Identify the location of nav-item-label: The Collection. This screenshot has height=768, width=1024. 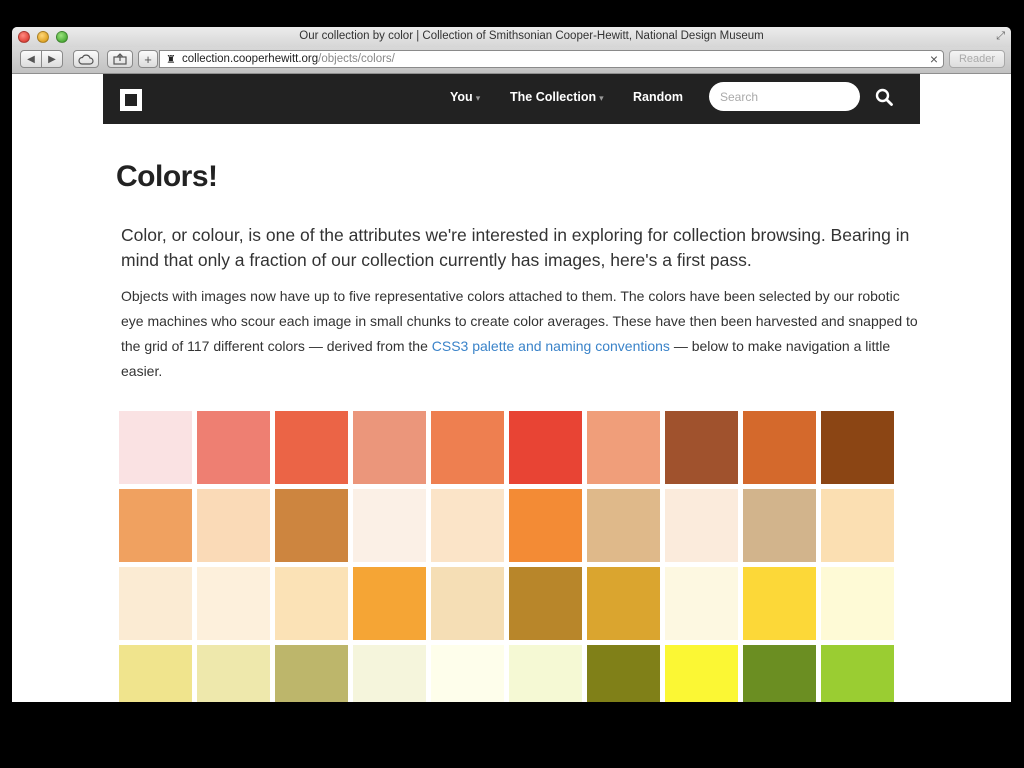
(553, 97).